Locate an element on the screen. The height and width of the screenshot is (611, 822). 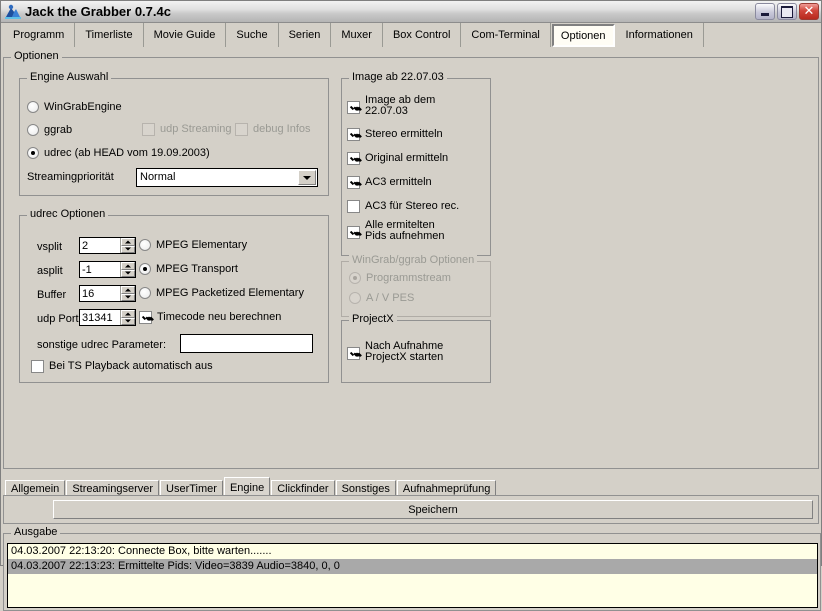
checkbox-udp-streaming: udp Streaming is located at coordinates (187, 129).